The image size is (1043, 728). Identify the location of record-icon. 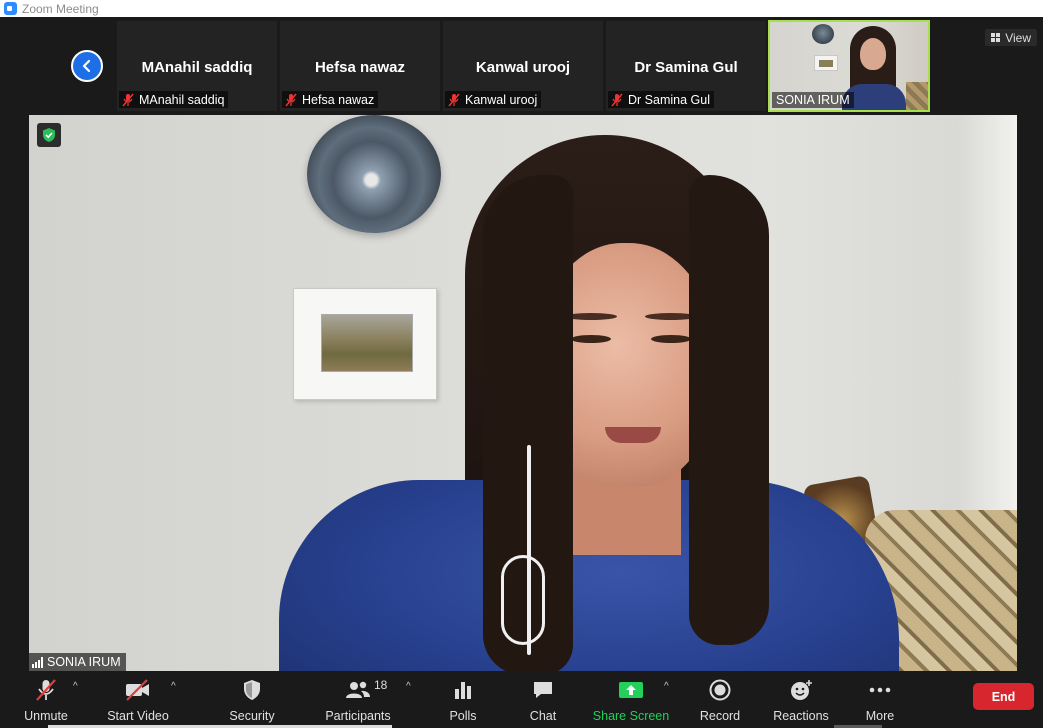
(720, 690).